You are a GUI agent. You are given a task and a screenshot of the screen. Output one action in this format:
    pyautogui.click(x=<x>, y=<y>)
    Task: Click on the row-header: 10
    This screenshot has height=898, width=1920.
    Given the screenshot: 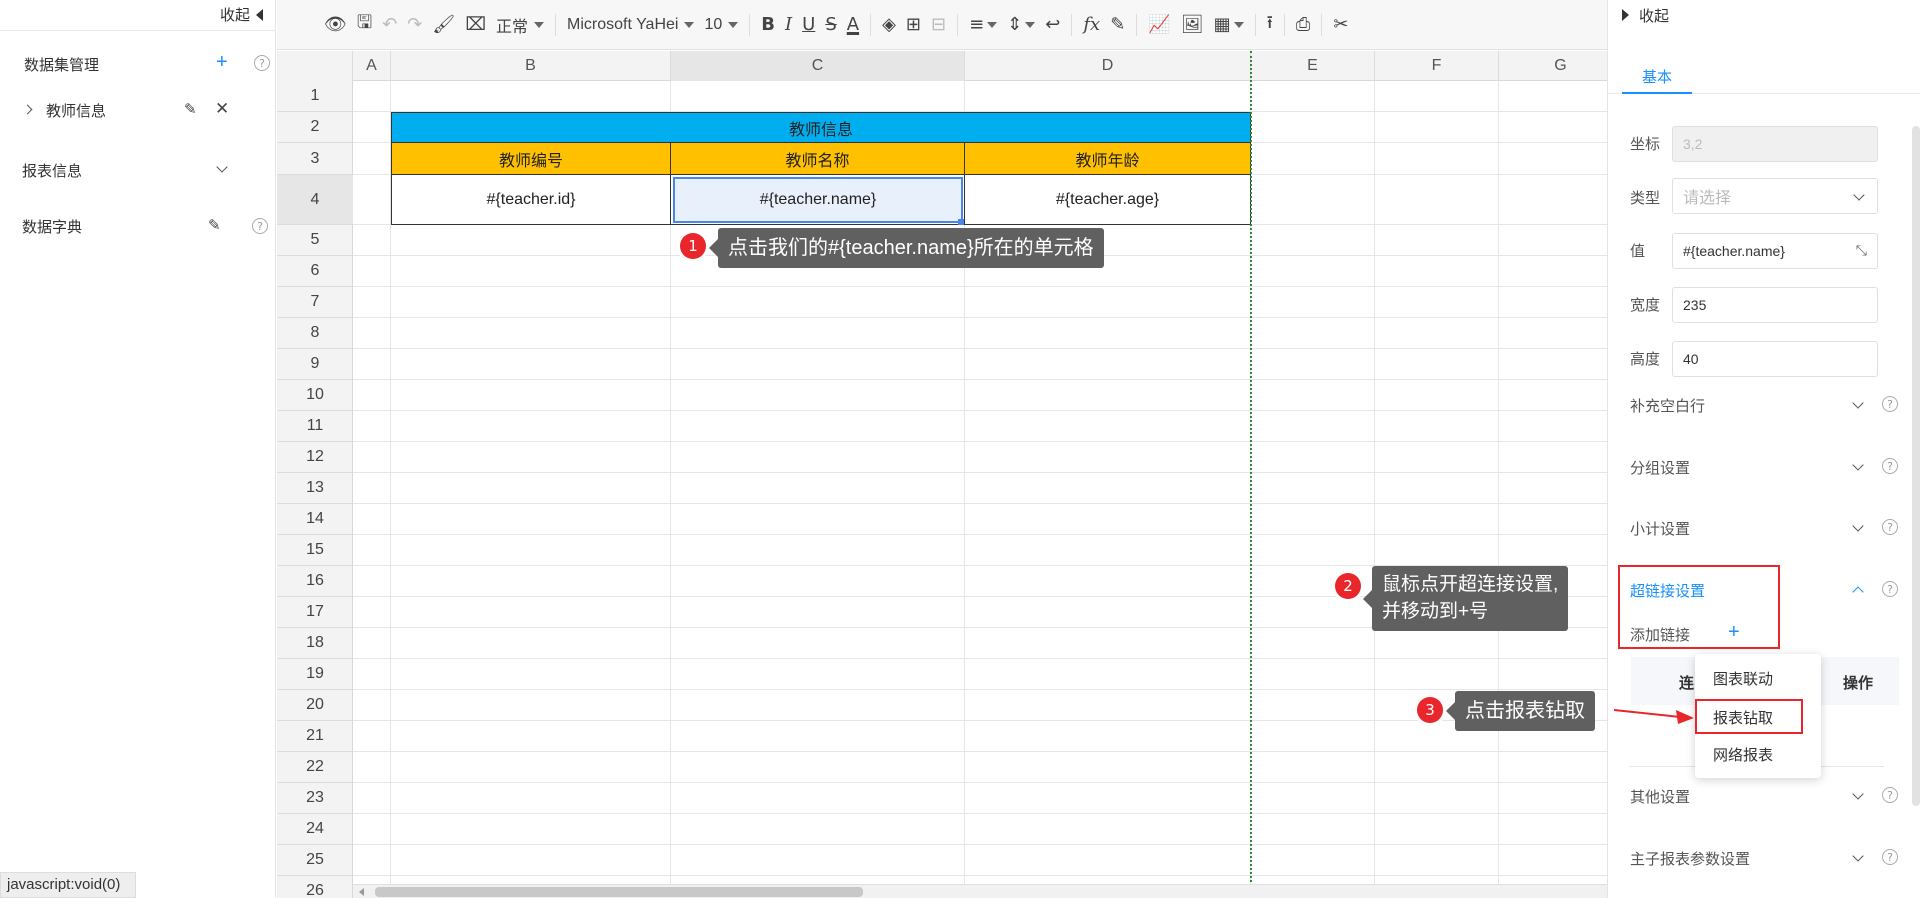 What is the action you would take?
    pyautogui.click(x=315, y=395)
    